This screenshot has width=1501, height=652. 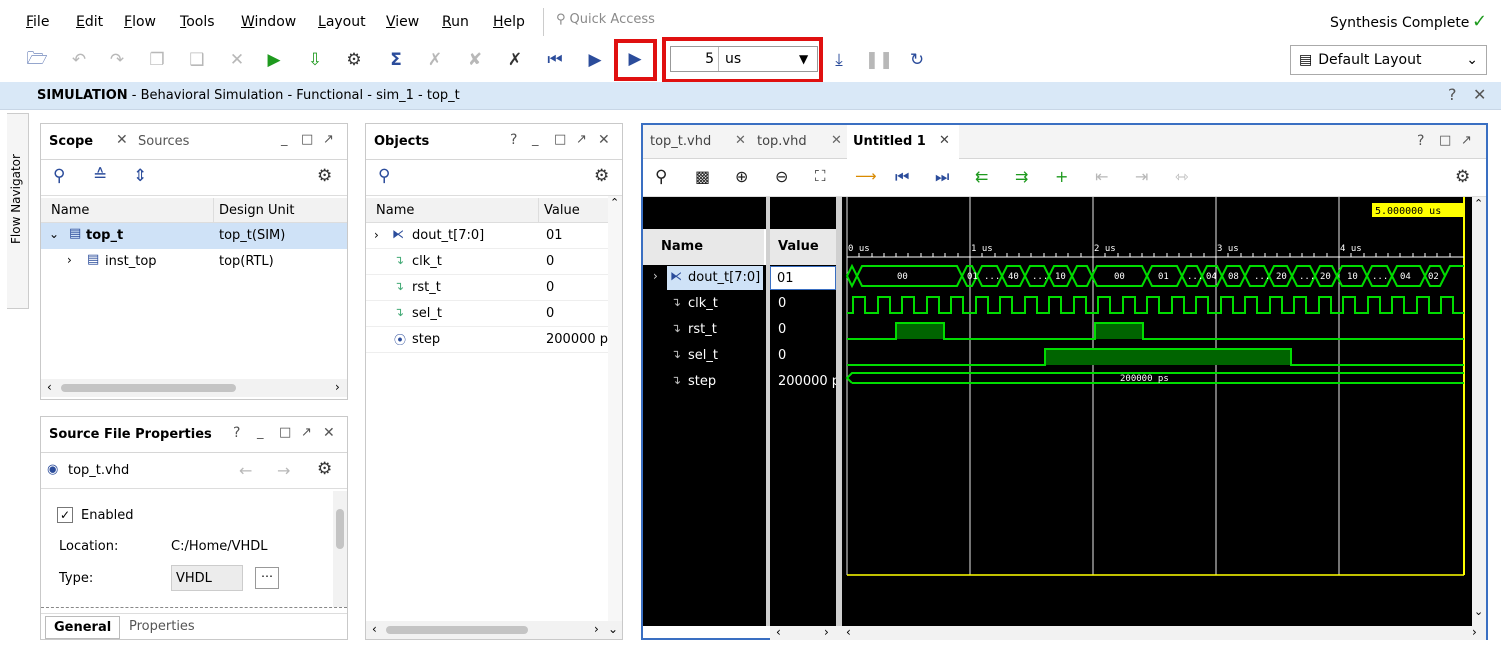 What do you see at coordinates (396, 60) in the screenshot?
I see `sigma-icon: Σ` at bounding box center [396, 60].